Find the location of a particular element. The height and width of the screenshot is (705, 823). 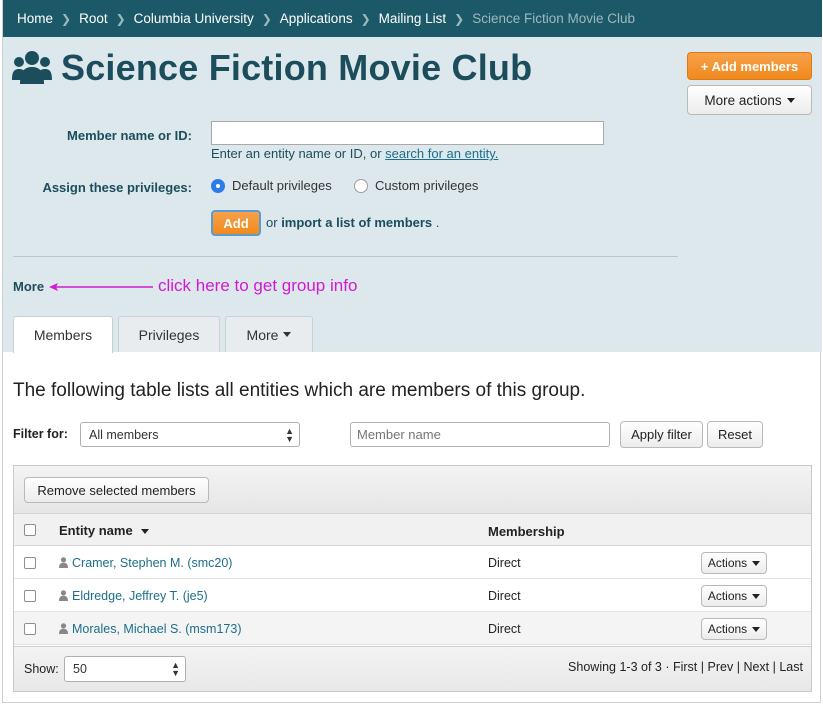

annotation-text: click here to get group info is located at coordinates (258, 285).